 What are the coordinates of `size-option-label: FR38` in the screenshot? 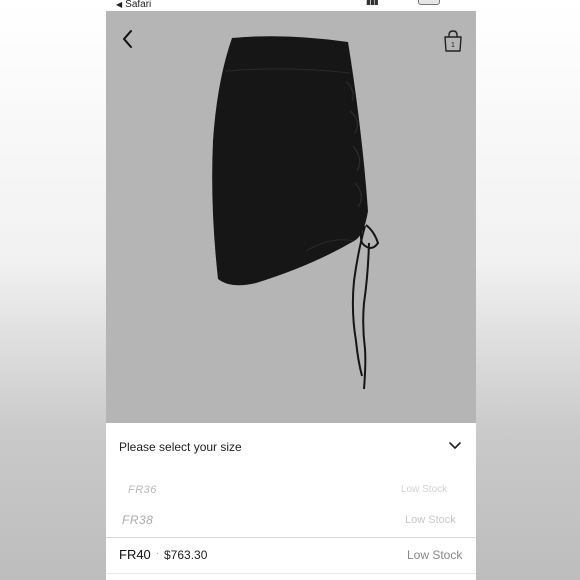 It's located at (138, 520).